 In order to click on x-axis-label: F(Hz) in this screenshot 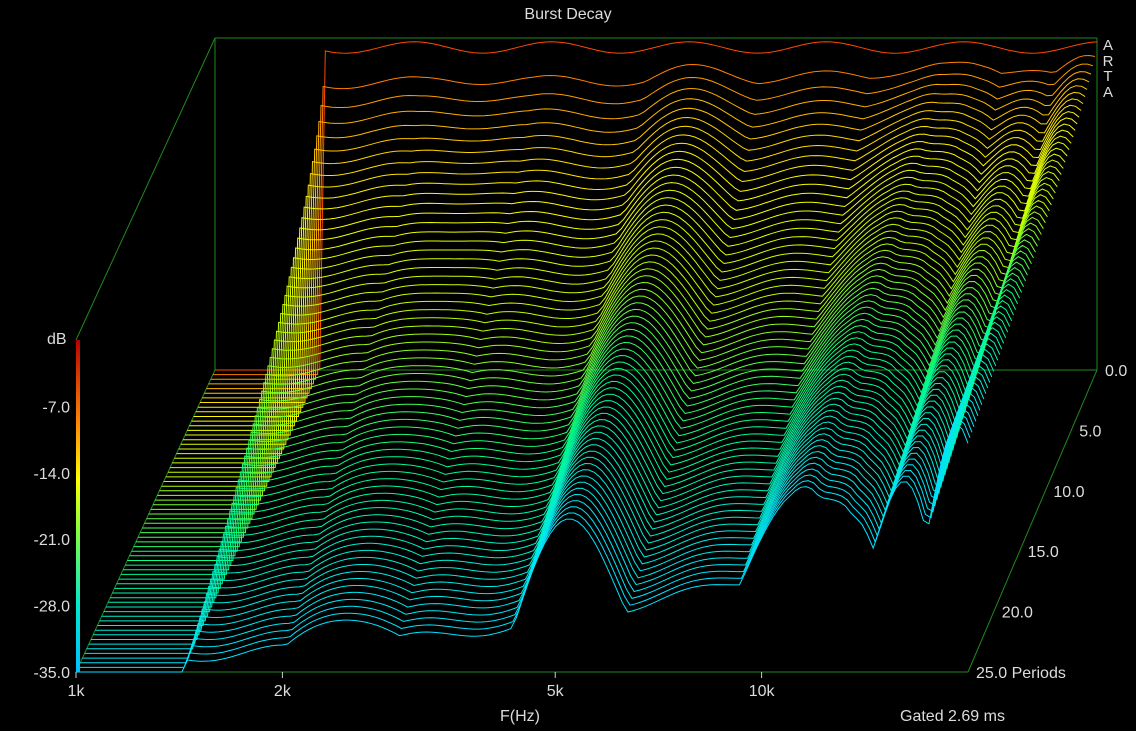, I will do `click(520, 716)`.